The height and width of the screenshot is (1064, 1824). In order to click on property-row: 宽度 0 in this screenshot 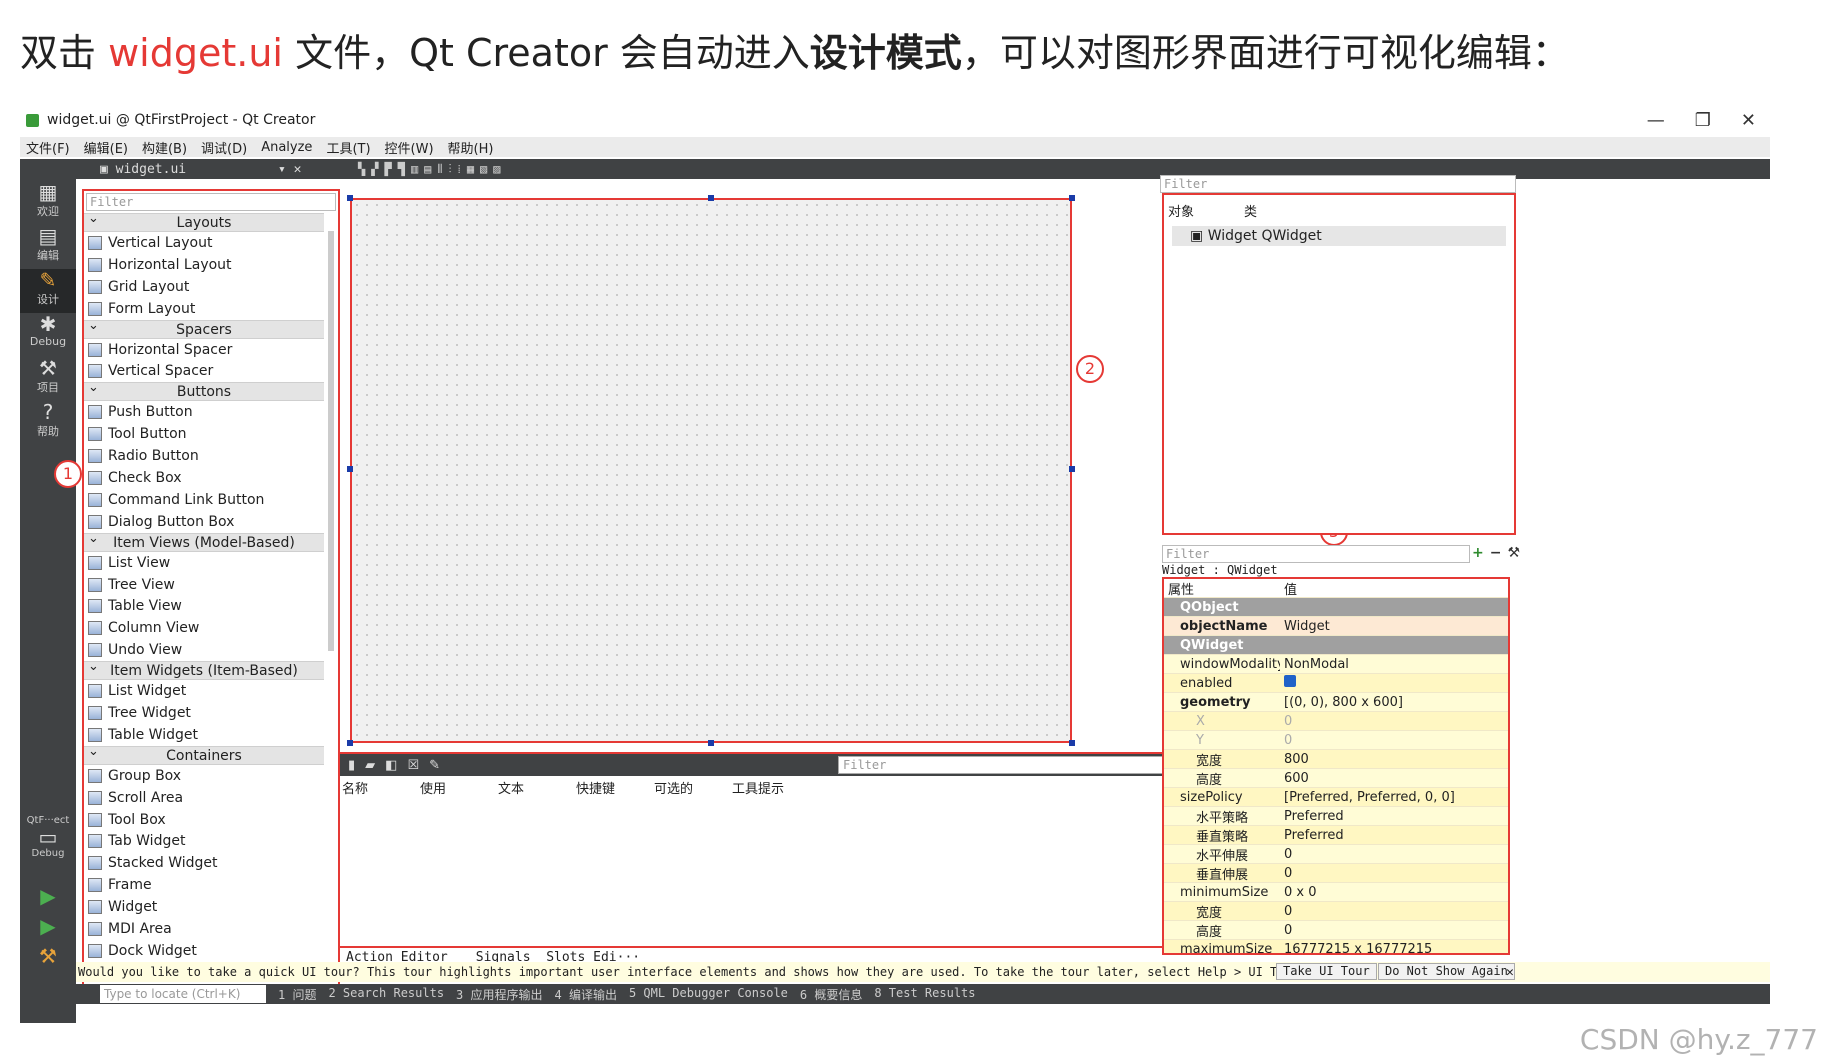, I will do `click(1336, 911)`.